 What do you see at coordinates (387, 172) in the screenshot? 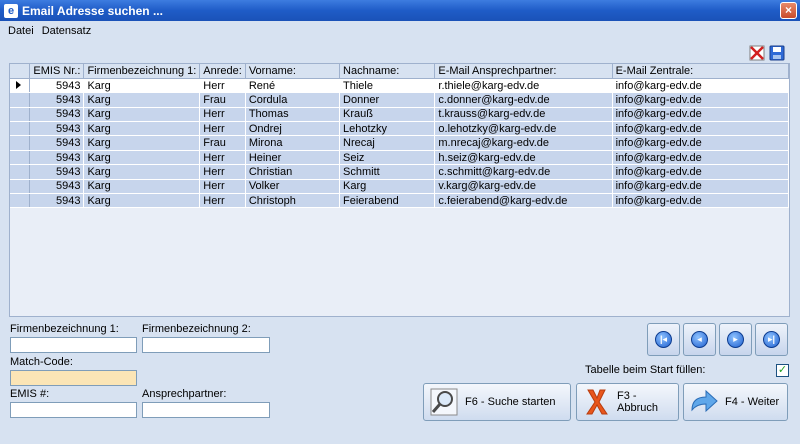
I see `cell-nachname: Schmitt` at bounding box center [387, 172].